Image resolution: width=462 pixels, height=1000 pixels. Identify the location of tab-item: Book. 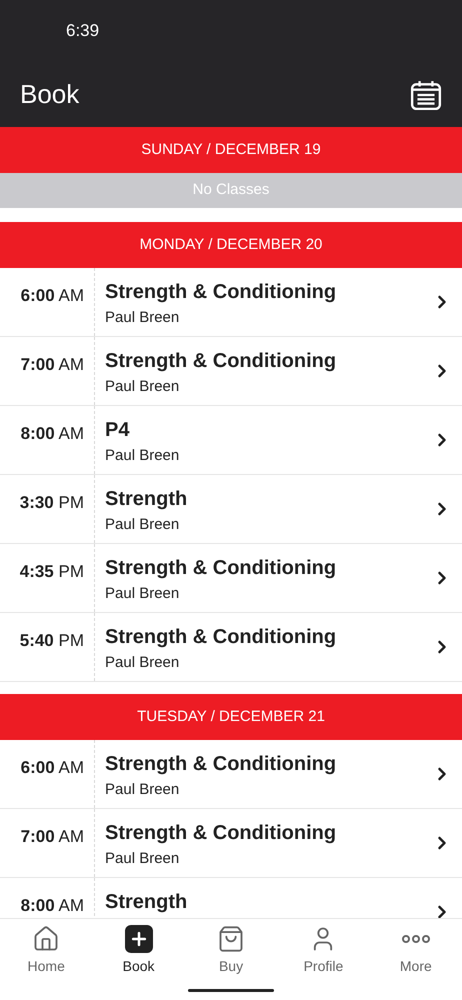
(138, 951).